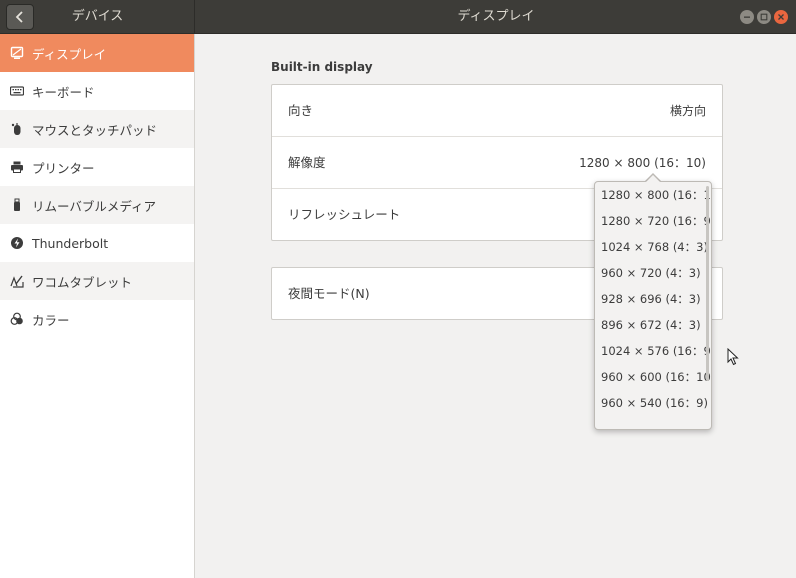  I want to click on sidebar-item-removable-media: リムーバブルメディア, so click(97, 205).